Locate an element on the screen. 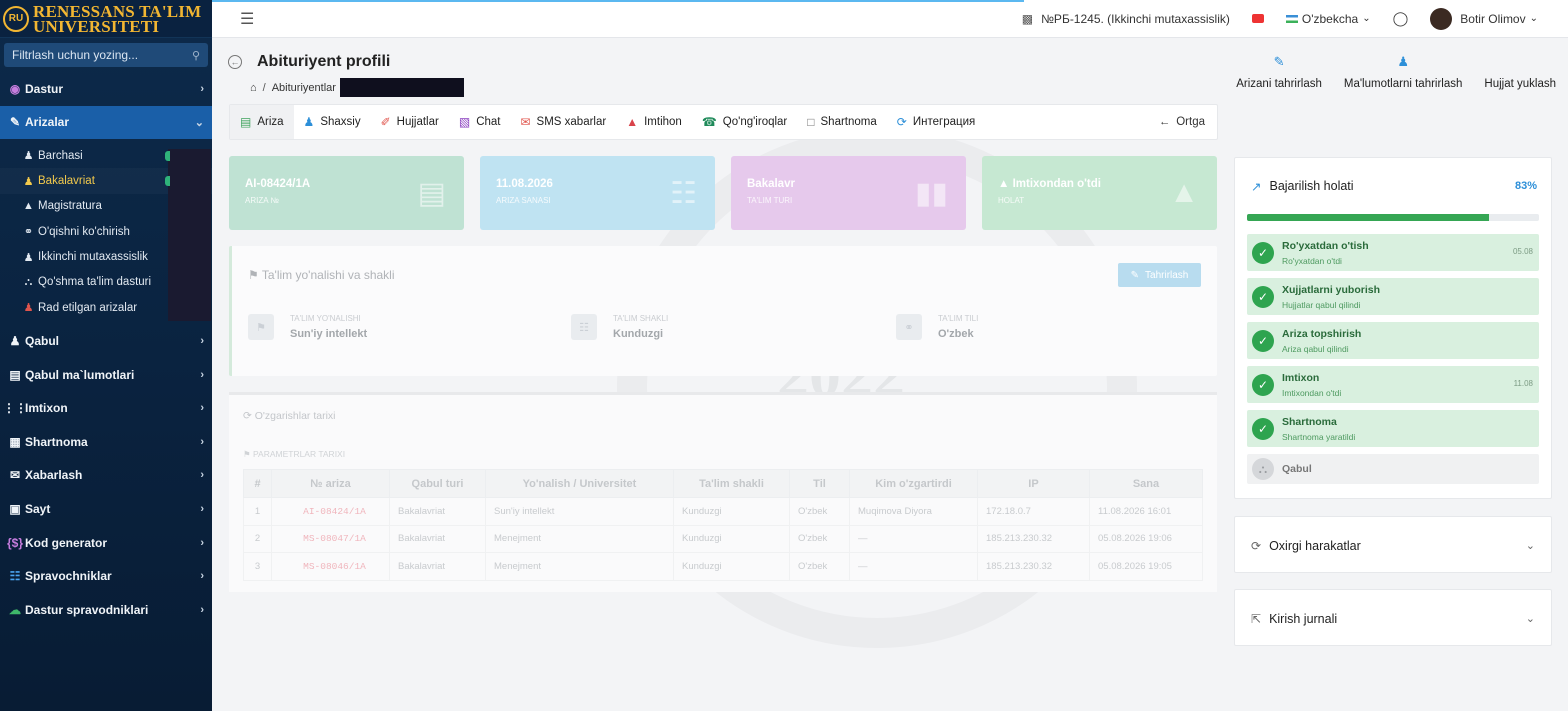 This screenshot has height=711, width=1568. sidebar-filter-input: Filtrlash uchun yozing... ⚲ is located at coordinates (106, 55).